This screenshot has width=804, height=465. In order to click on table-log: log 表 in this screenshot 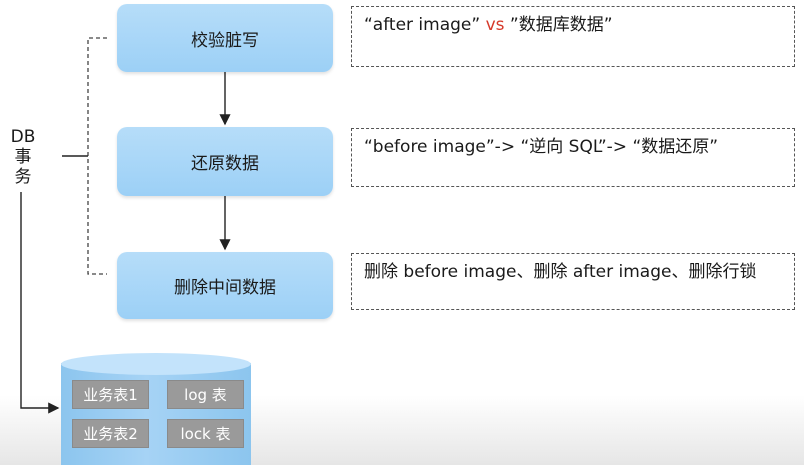, I will do `click(205, 394)`.